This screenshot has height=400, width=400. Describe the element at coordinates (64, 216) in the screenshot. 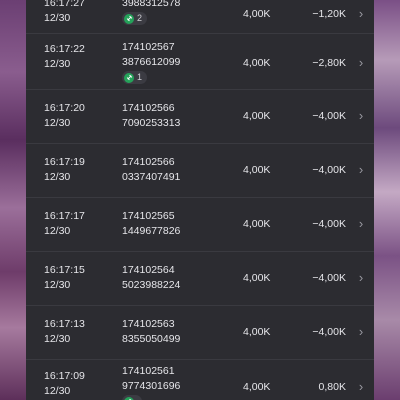

I see `row-time: 16:17:17` at that location.